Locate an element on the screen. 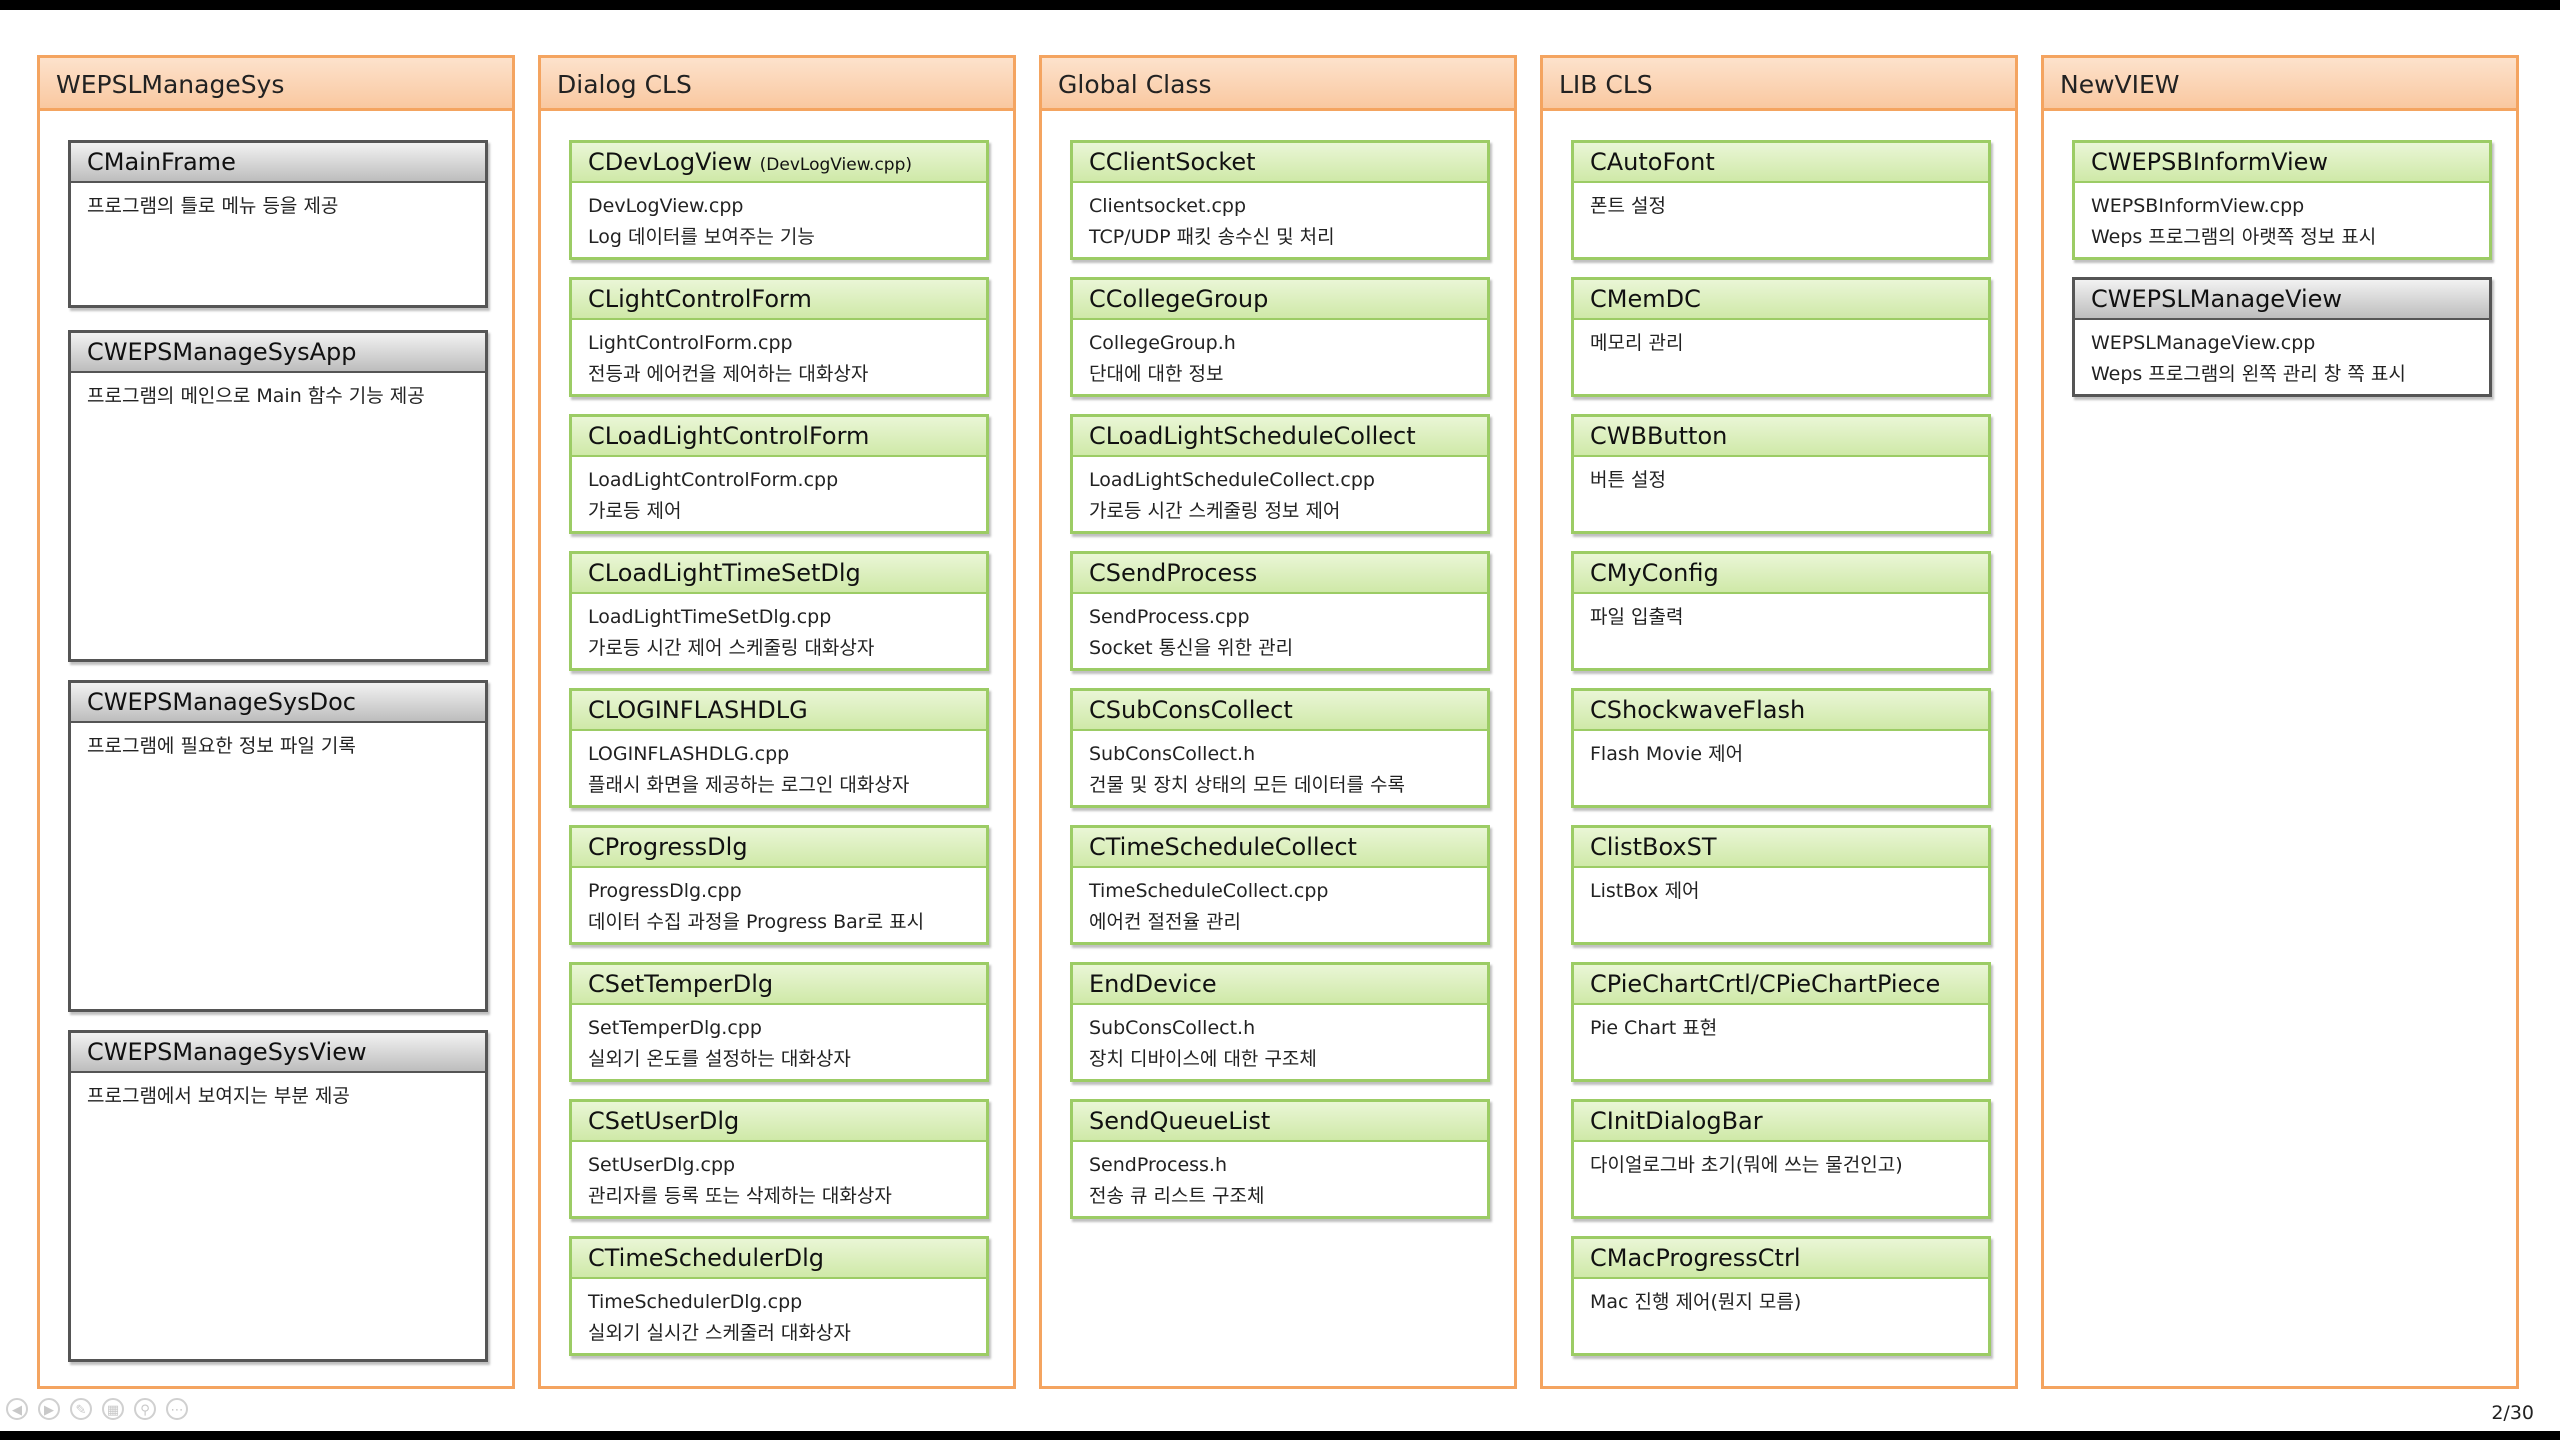 The width and height of the screenshot is (2560, 1440). class-card-cwbbutton: CWBButton 버튼 설정 is located at coordinates (1781, 474).